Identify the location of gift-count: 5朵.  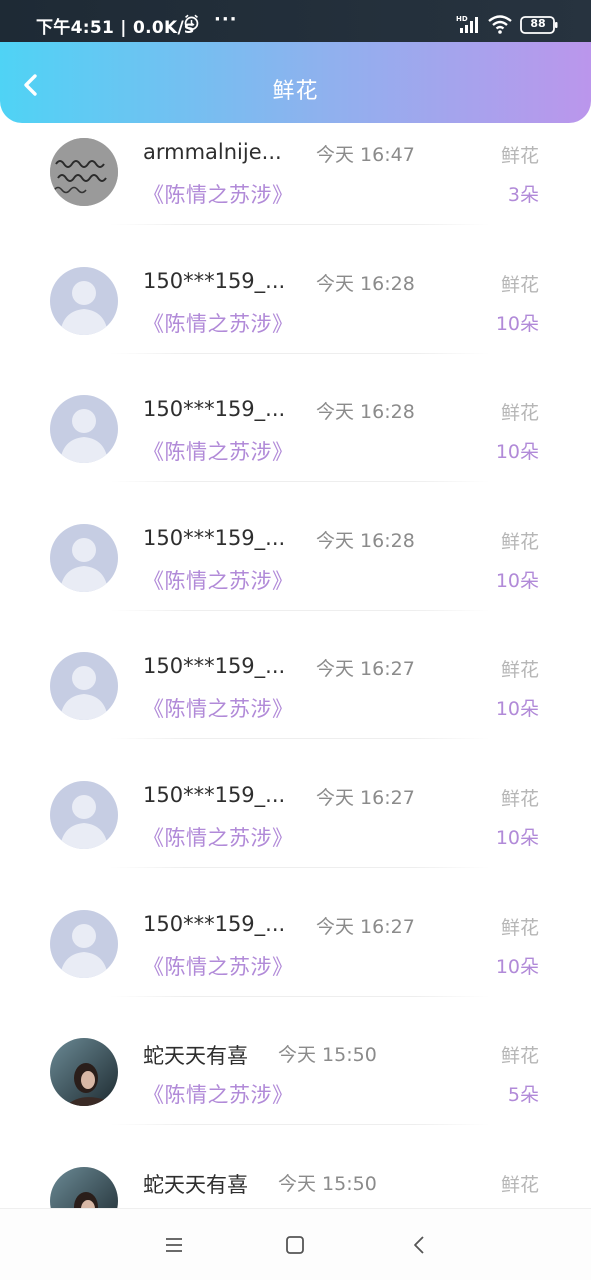
(523, 1095).